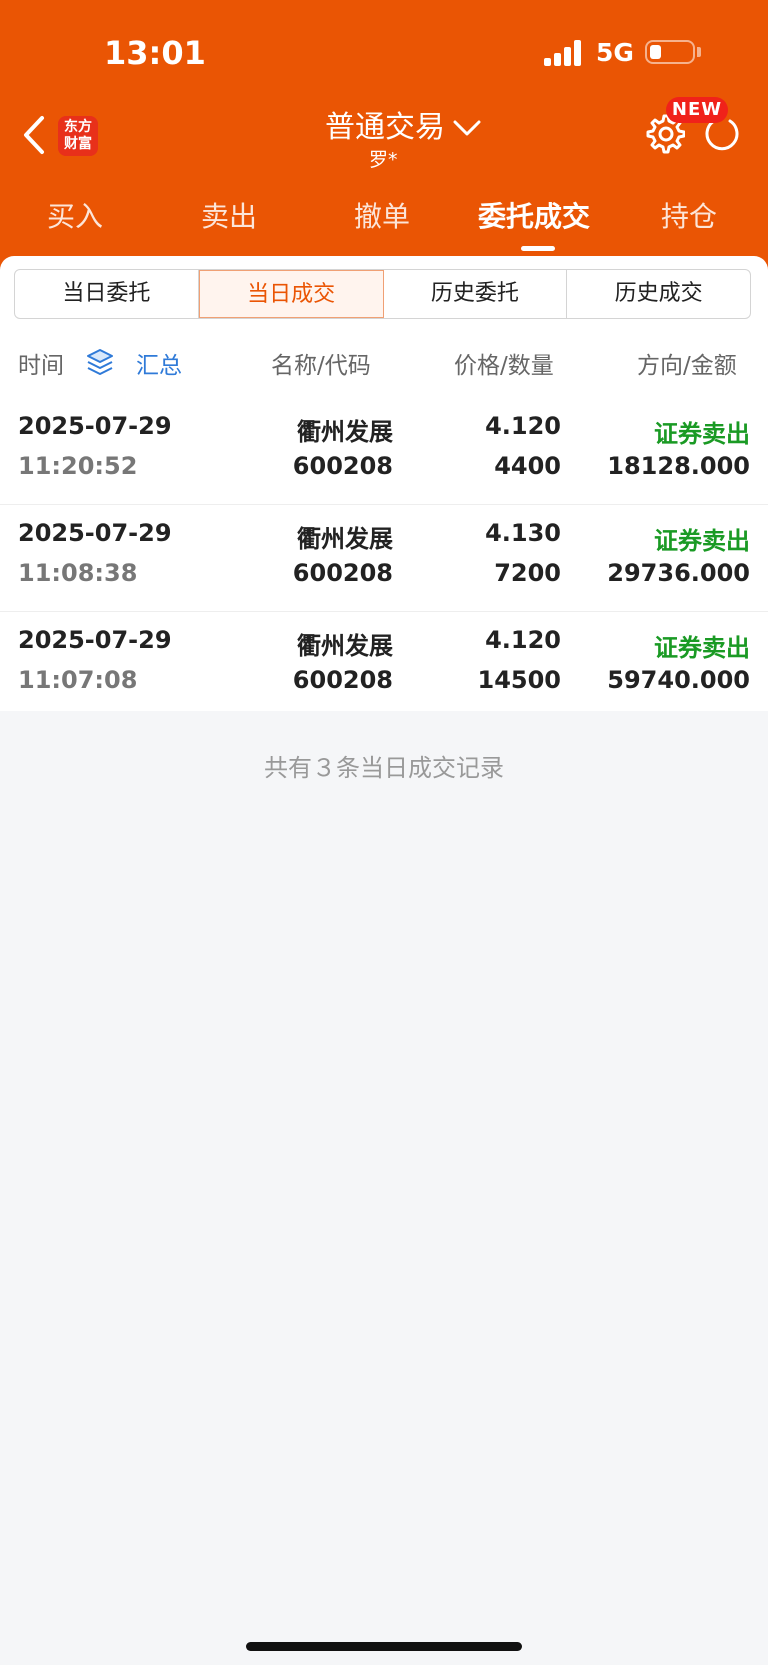  Describe the element at coordinates (321, 366) in the screenshot. I see `column-name-code: 名称/代码` at that location.